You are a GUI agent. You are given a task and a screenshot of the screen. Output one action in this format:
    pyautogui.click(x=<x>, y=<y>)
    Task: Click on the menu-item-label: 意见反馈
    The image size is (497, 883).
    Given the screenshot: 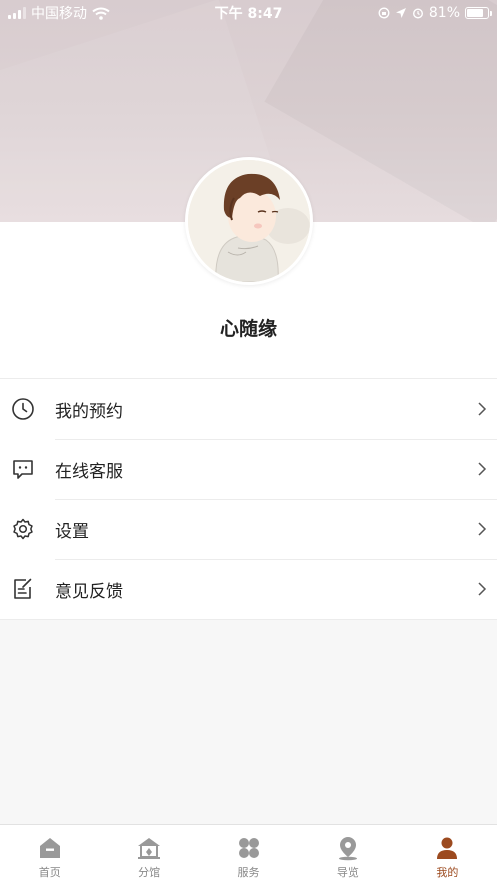 What is the action you would take?
    pyautogui.click(x=89, y=591)
    